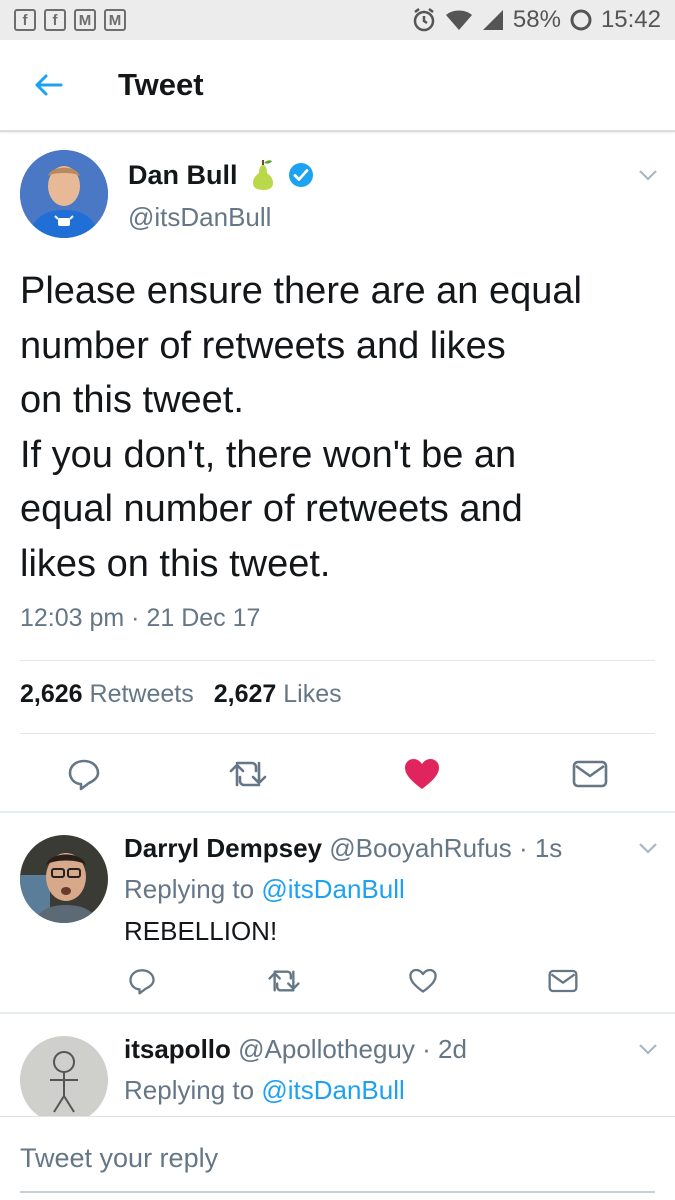 This screenshot has height=1200, width=675. Describe the element at coordinates (119, 1158) in the screenshot. I see `reply-input: Tweet your reply` at that location.